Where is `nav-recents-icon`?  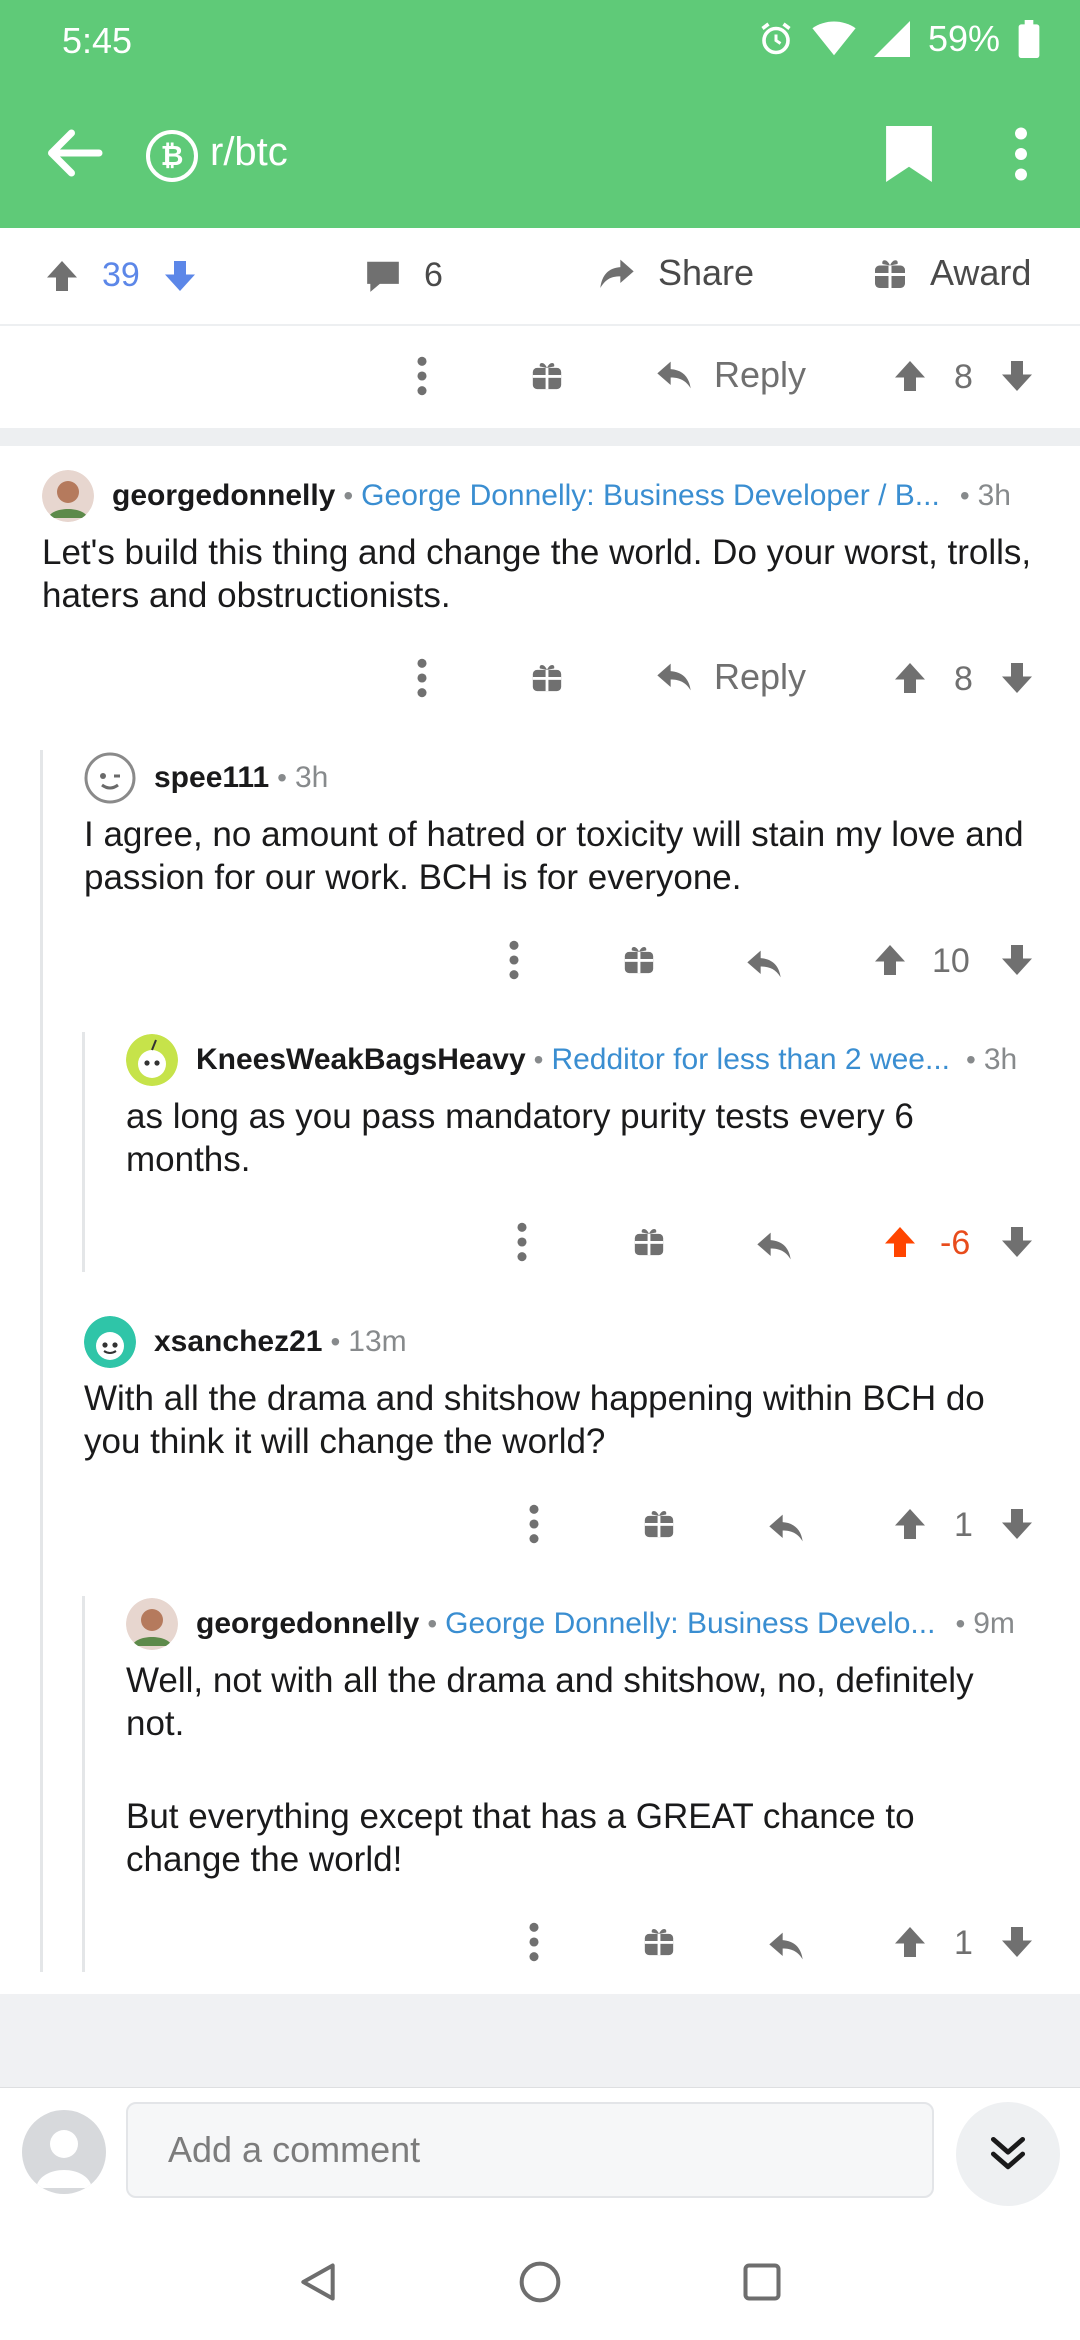
nav-recents-icon is located at coordinates (762, 2282).